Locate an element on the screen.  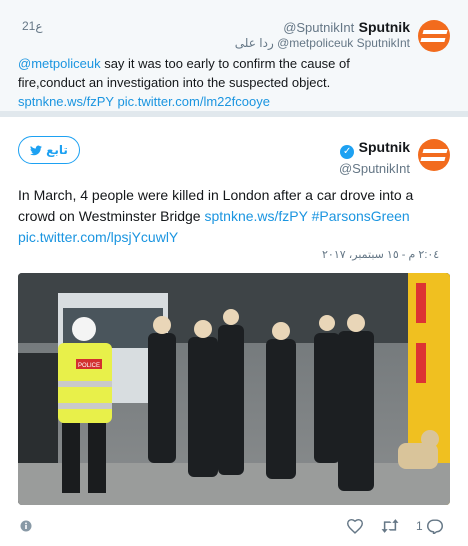
retweet-icon is located at coordinates (390, 526).